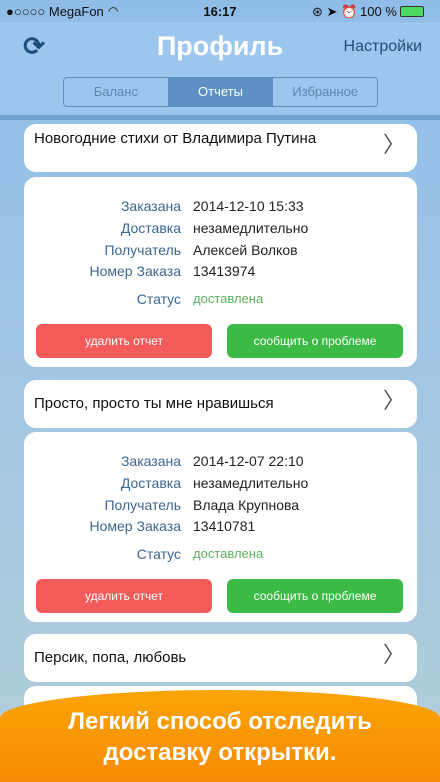  What do you see at coordinates (224, 526) in the screenshot?
I see `order-number-value: 13410781` at bounding box center [224, 526].